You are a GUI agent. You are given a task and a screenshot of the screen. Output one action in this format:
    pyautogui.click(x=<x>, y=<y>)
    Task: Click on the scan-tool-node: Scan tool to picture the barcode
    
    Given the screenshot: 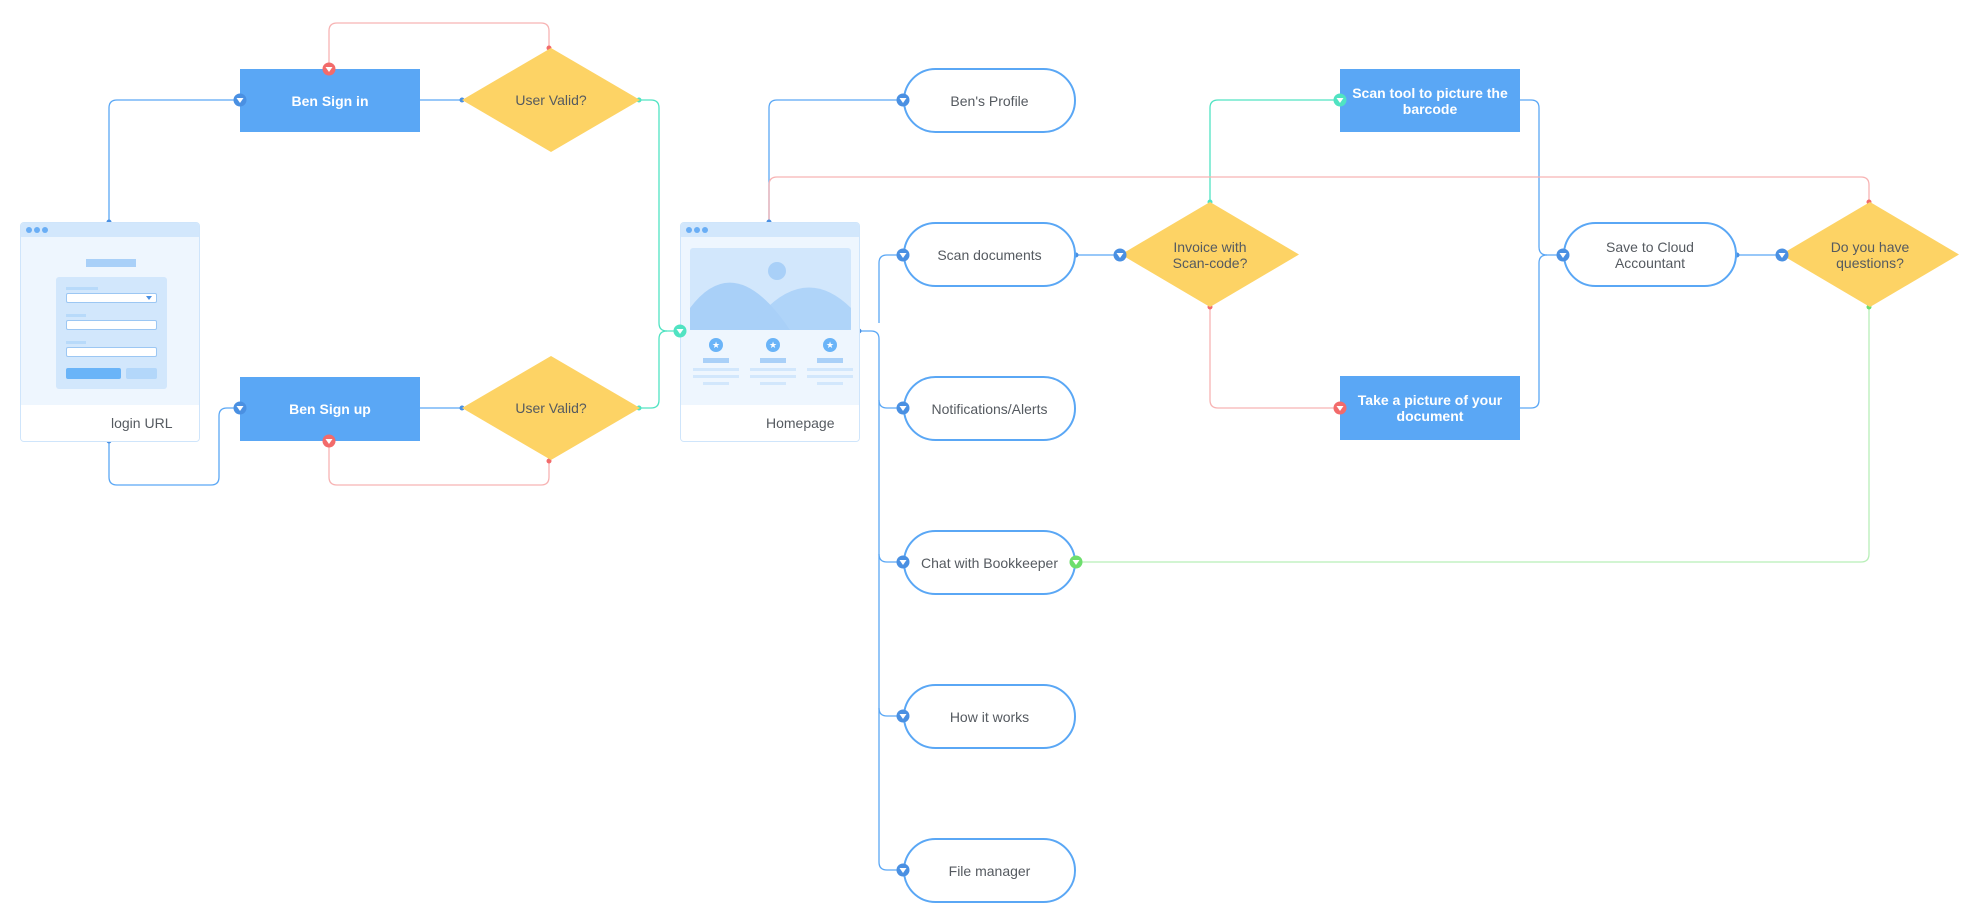 What is the action you would take?
    pyautogui.click(x=1430, y=100)
    